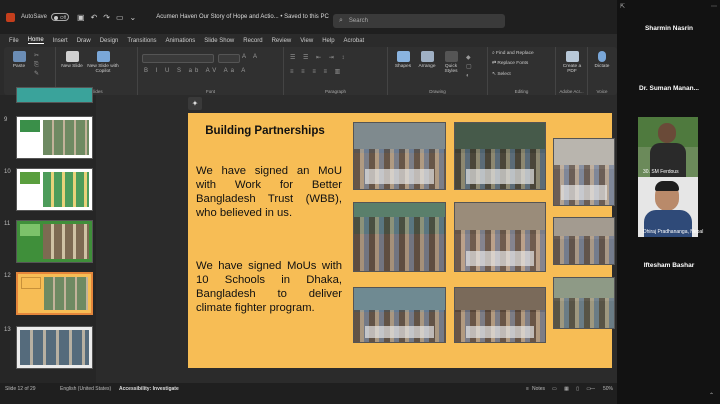  What do you see at coordinates (316, 71) in the screenshot?
I see `align-icons: ≡ ≡ ≡ ≡ ▥` at bounding box center [316, 71].